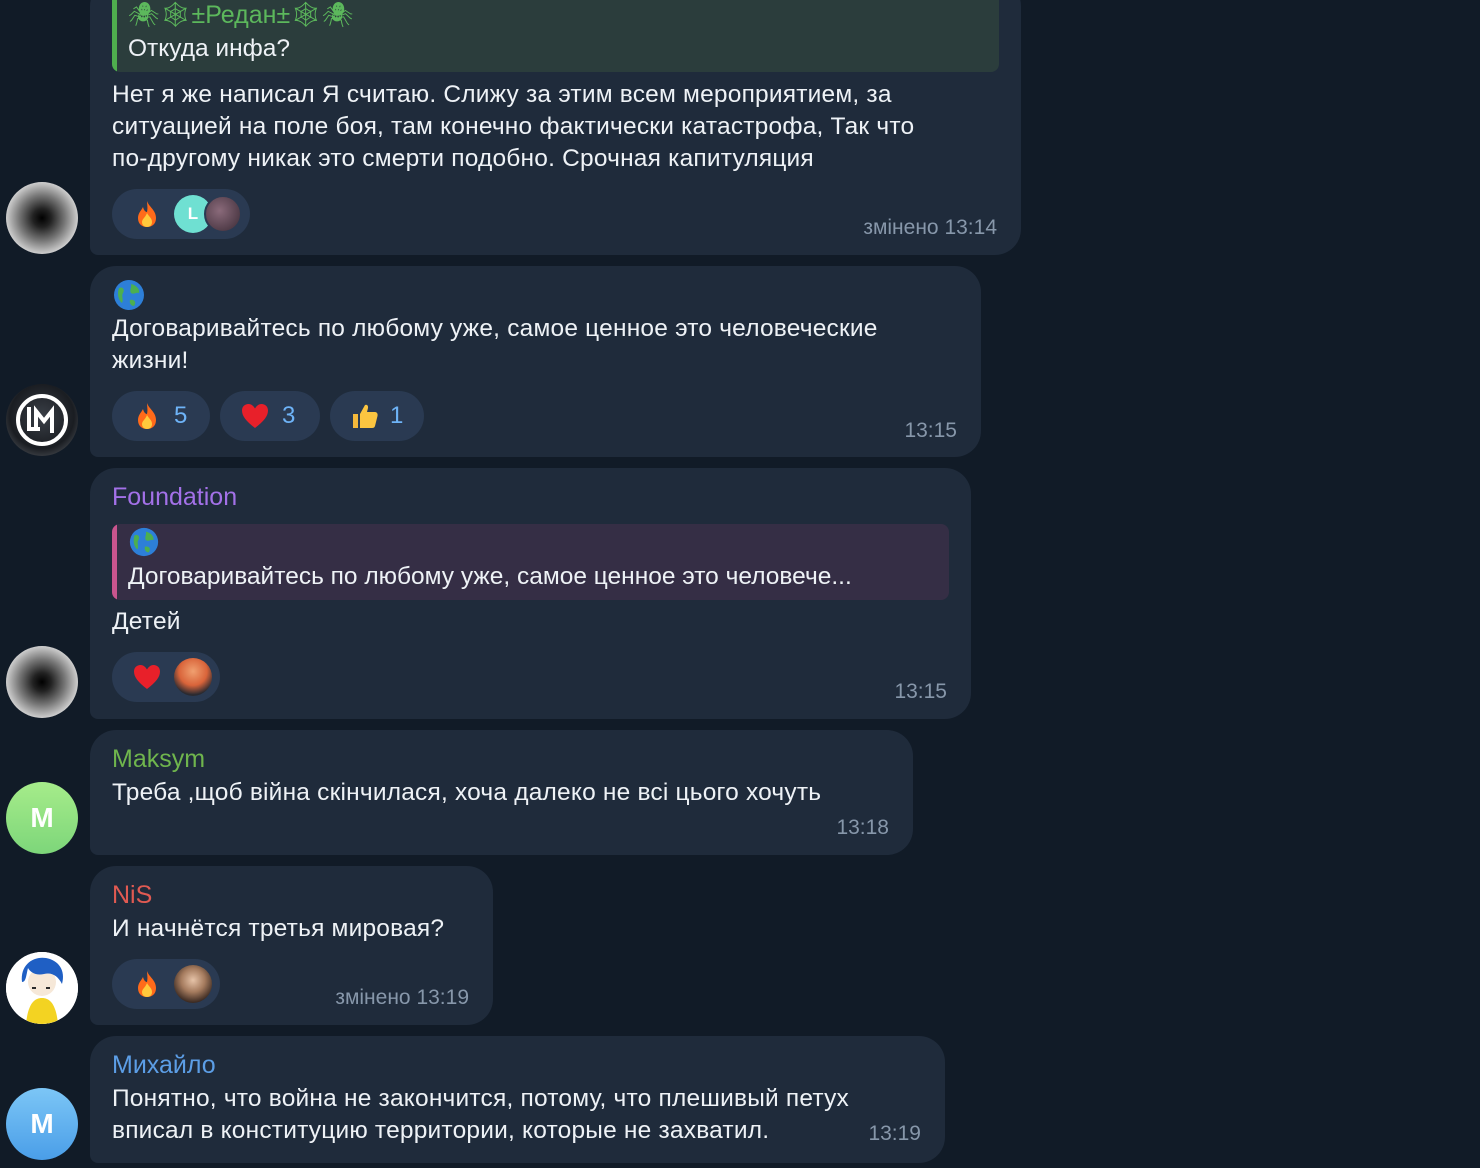  Describe the element at coordinates (164, 1065) in the screenshot. I see `message-author: Михайло` at that location.